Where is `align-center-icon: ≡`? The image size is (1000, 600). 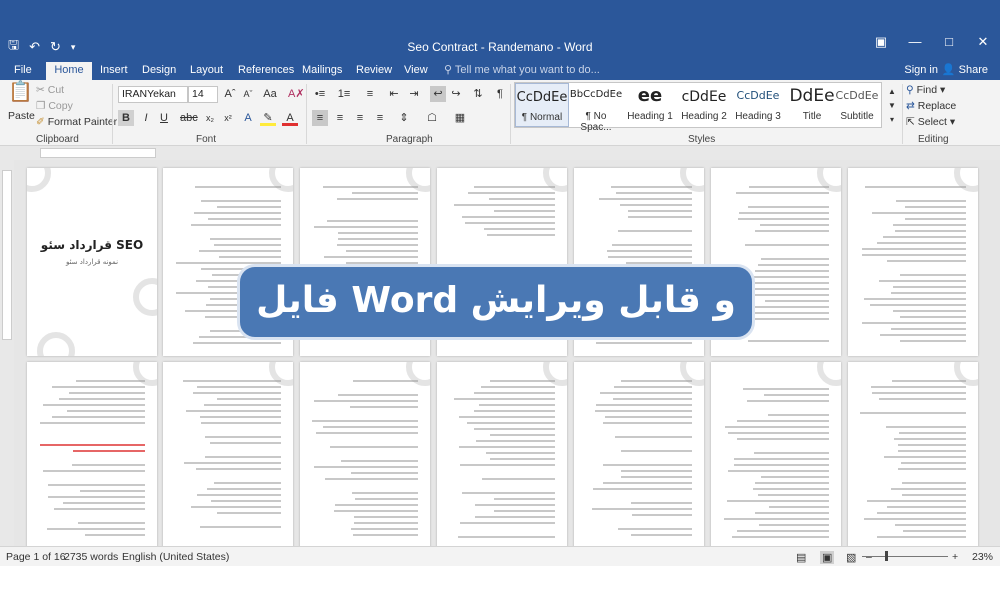 align-center-icon: ≡ is located at coordinates (340, 118).